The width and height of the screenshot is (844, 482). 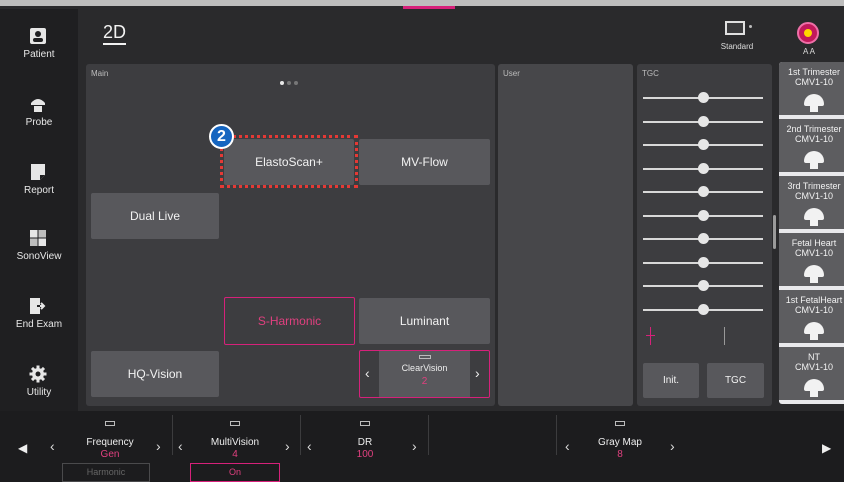 I want to click on main-panel-title: Main, so click(x=100, y=73).